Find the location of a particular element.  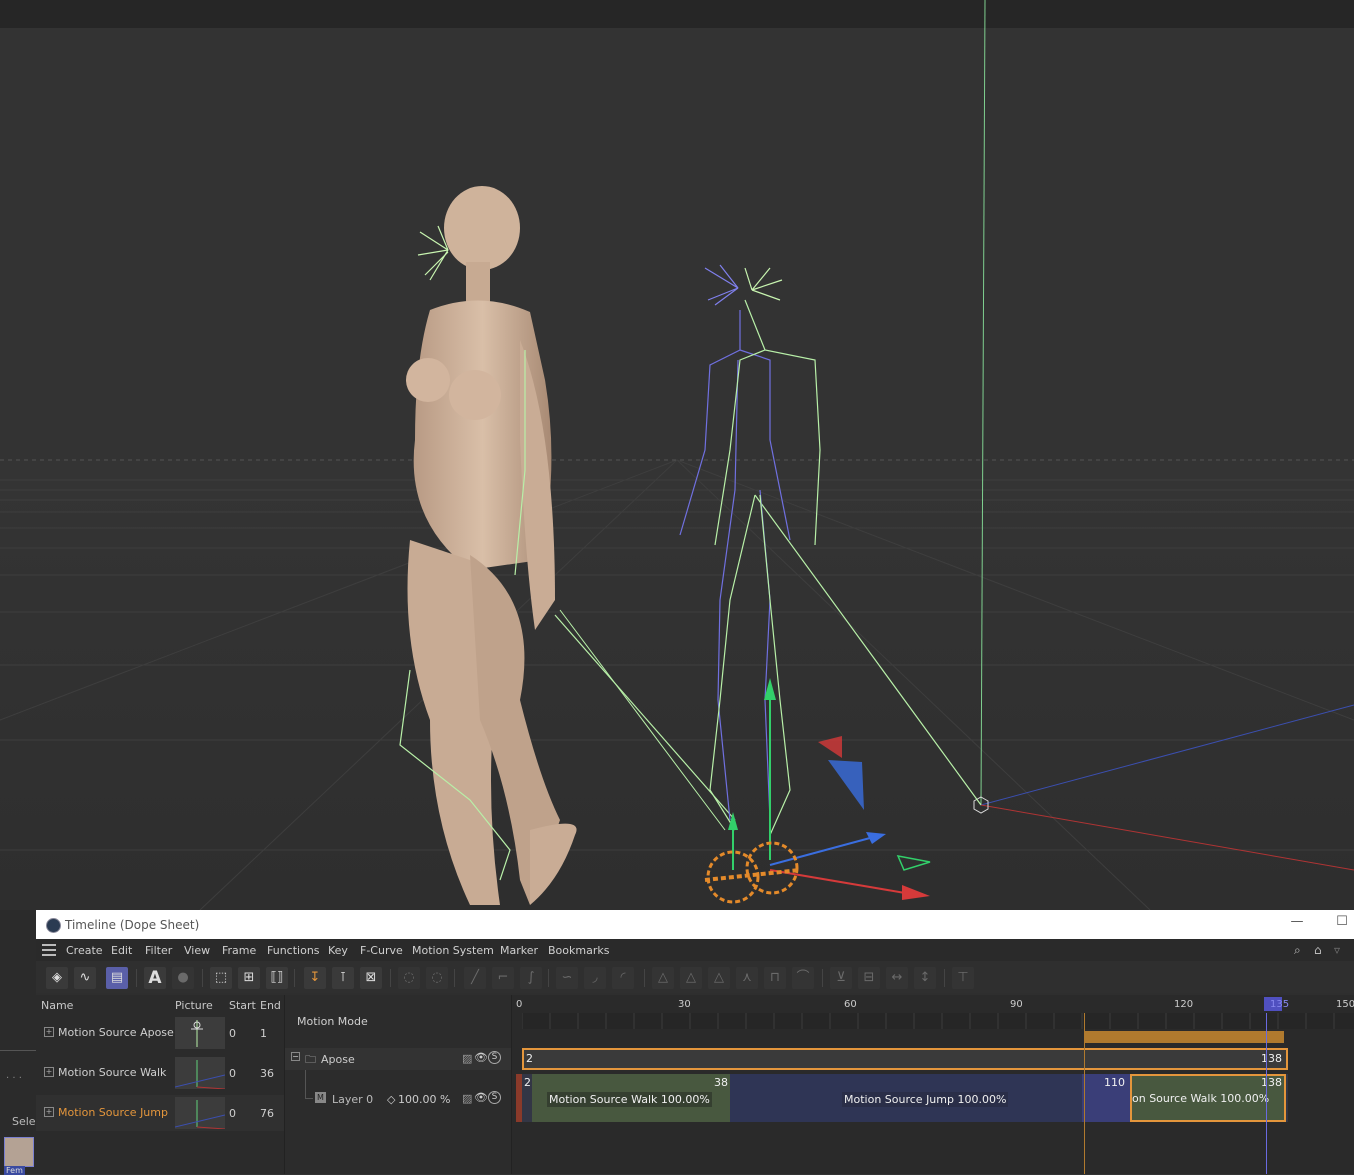

viewport-topbar is located at coordinates (677, 14).